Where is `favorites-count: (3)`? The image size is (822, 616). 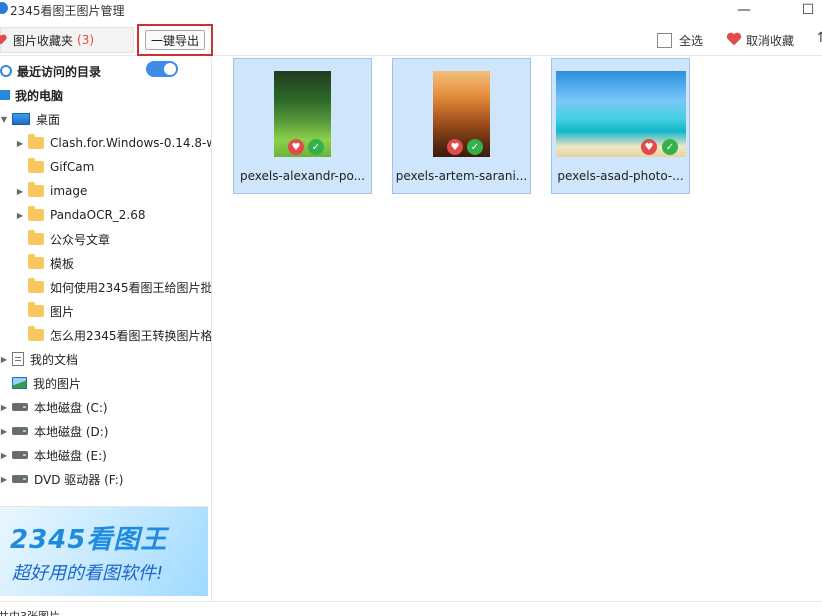
favorites-count: (3) is located at coordinates (86, 40).